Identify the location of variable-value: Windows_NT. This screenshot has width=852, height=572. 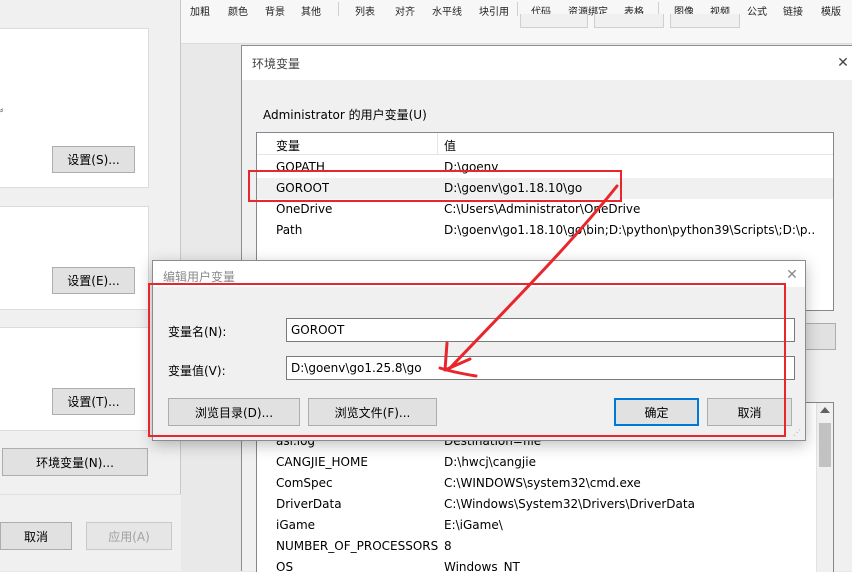
(482, 566).